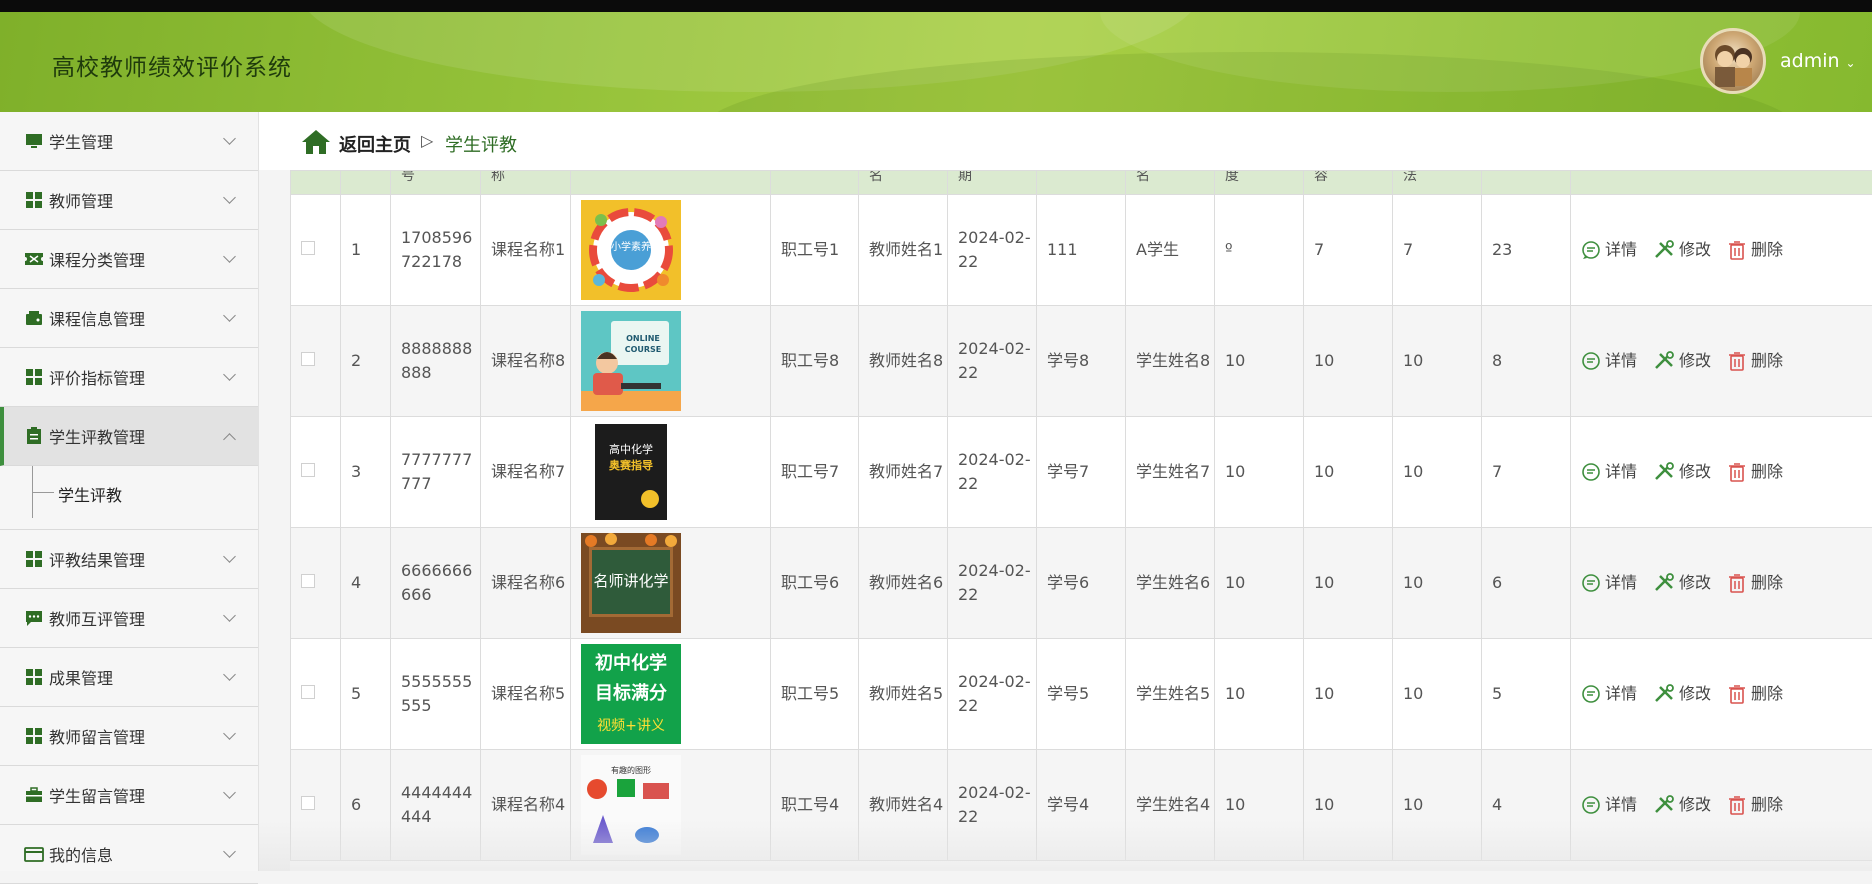 Image resolution: width=1872 pixels, height=884 pixels. What do you see at coordinates (815, 694) in the screenshot?
I see `staff-no: 职工号5` at bounding box center [815, 694].